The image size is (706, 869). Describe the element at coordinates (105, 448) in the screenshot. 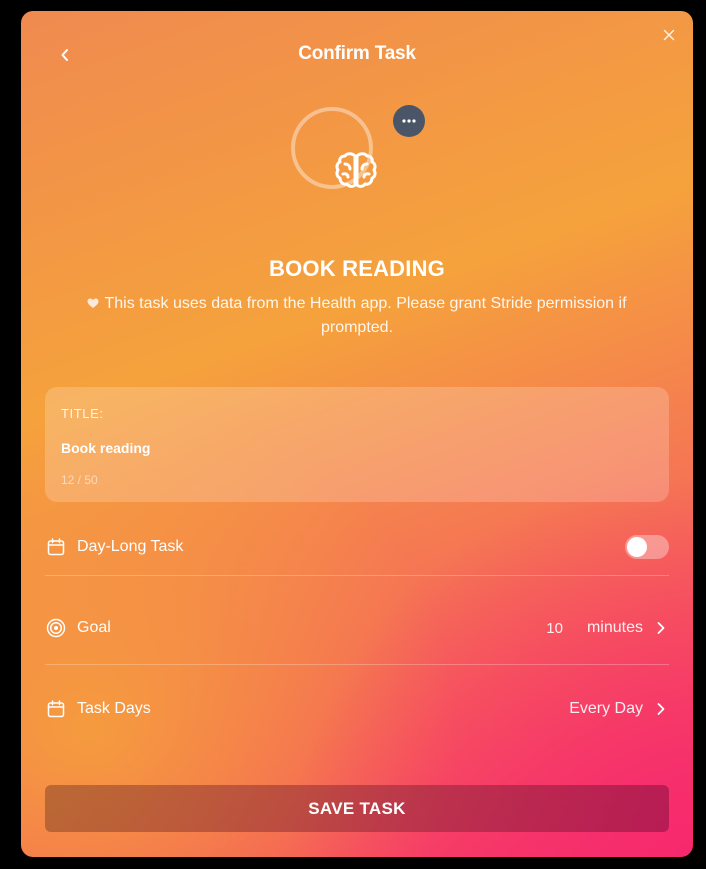

I see `title-input: Book reading` at that location.